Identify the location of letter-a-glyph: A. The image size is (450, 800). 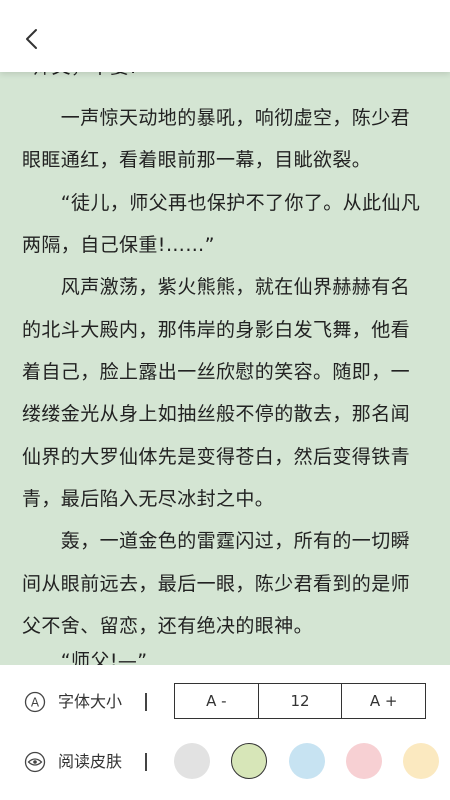
(35, 703).